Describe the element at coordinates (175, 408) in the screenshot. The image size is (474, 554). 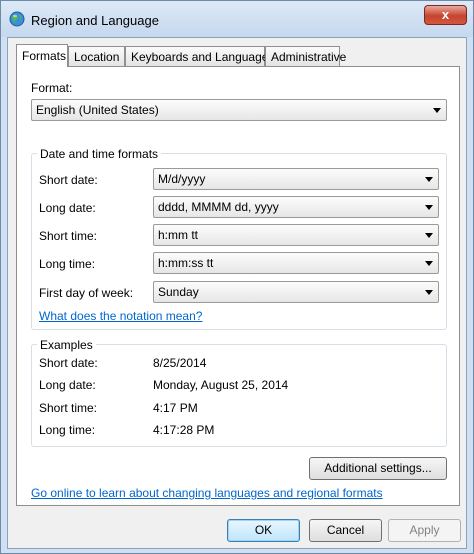
I see `example-short-time-value: 4:17 PM` at that location.